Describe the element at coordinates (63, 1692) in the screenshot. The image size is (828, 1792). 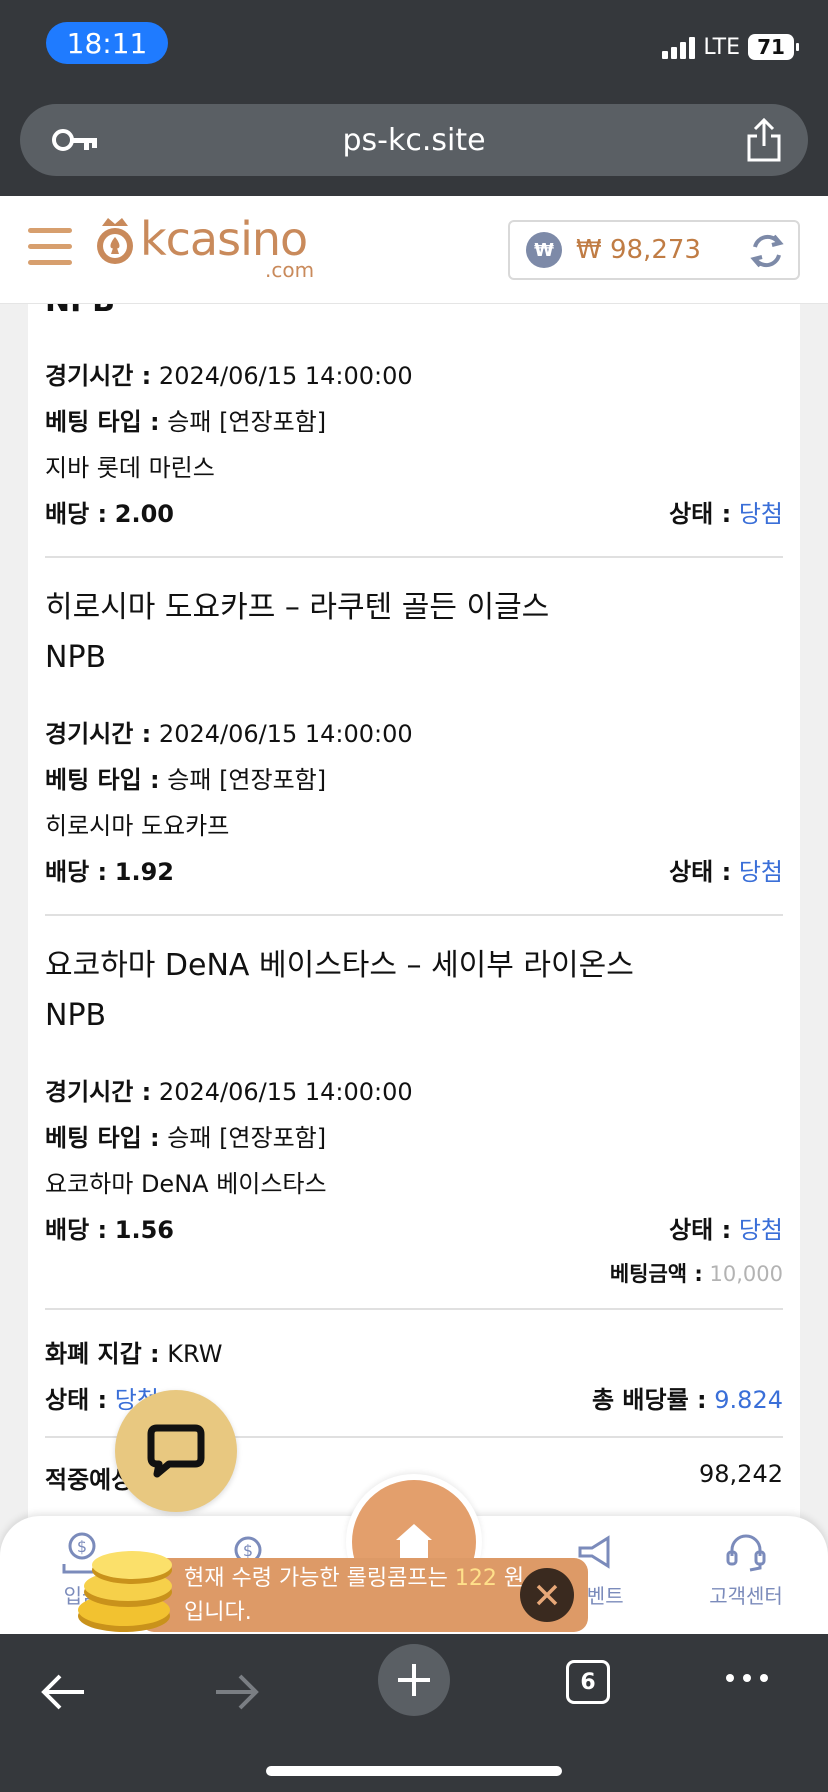
I see `back-icon` at that location.